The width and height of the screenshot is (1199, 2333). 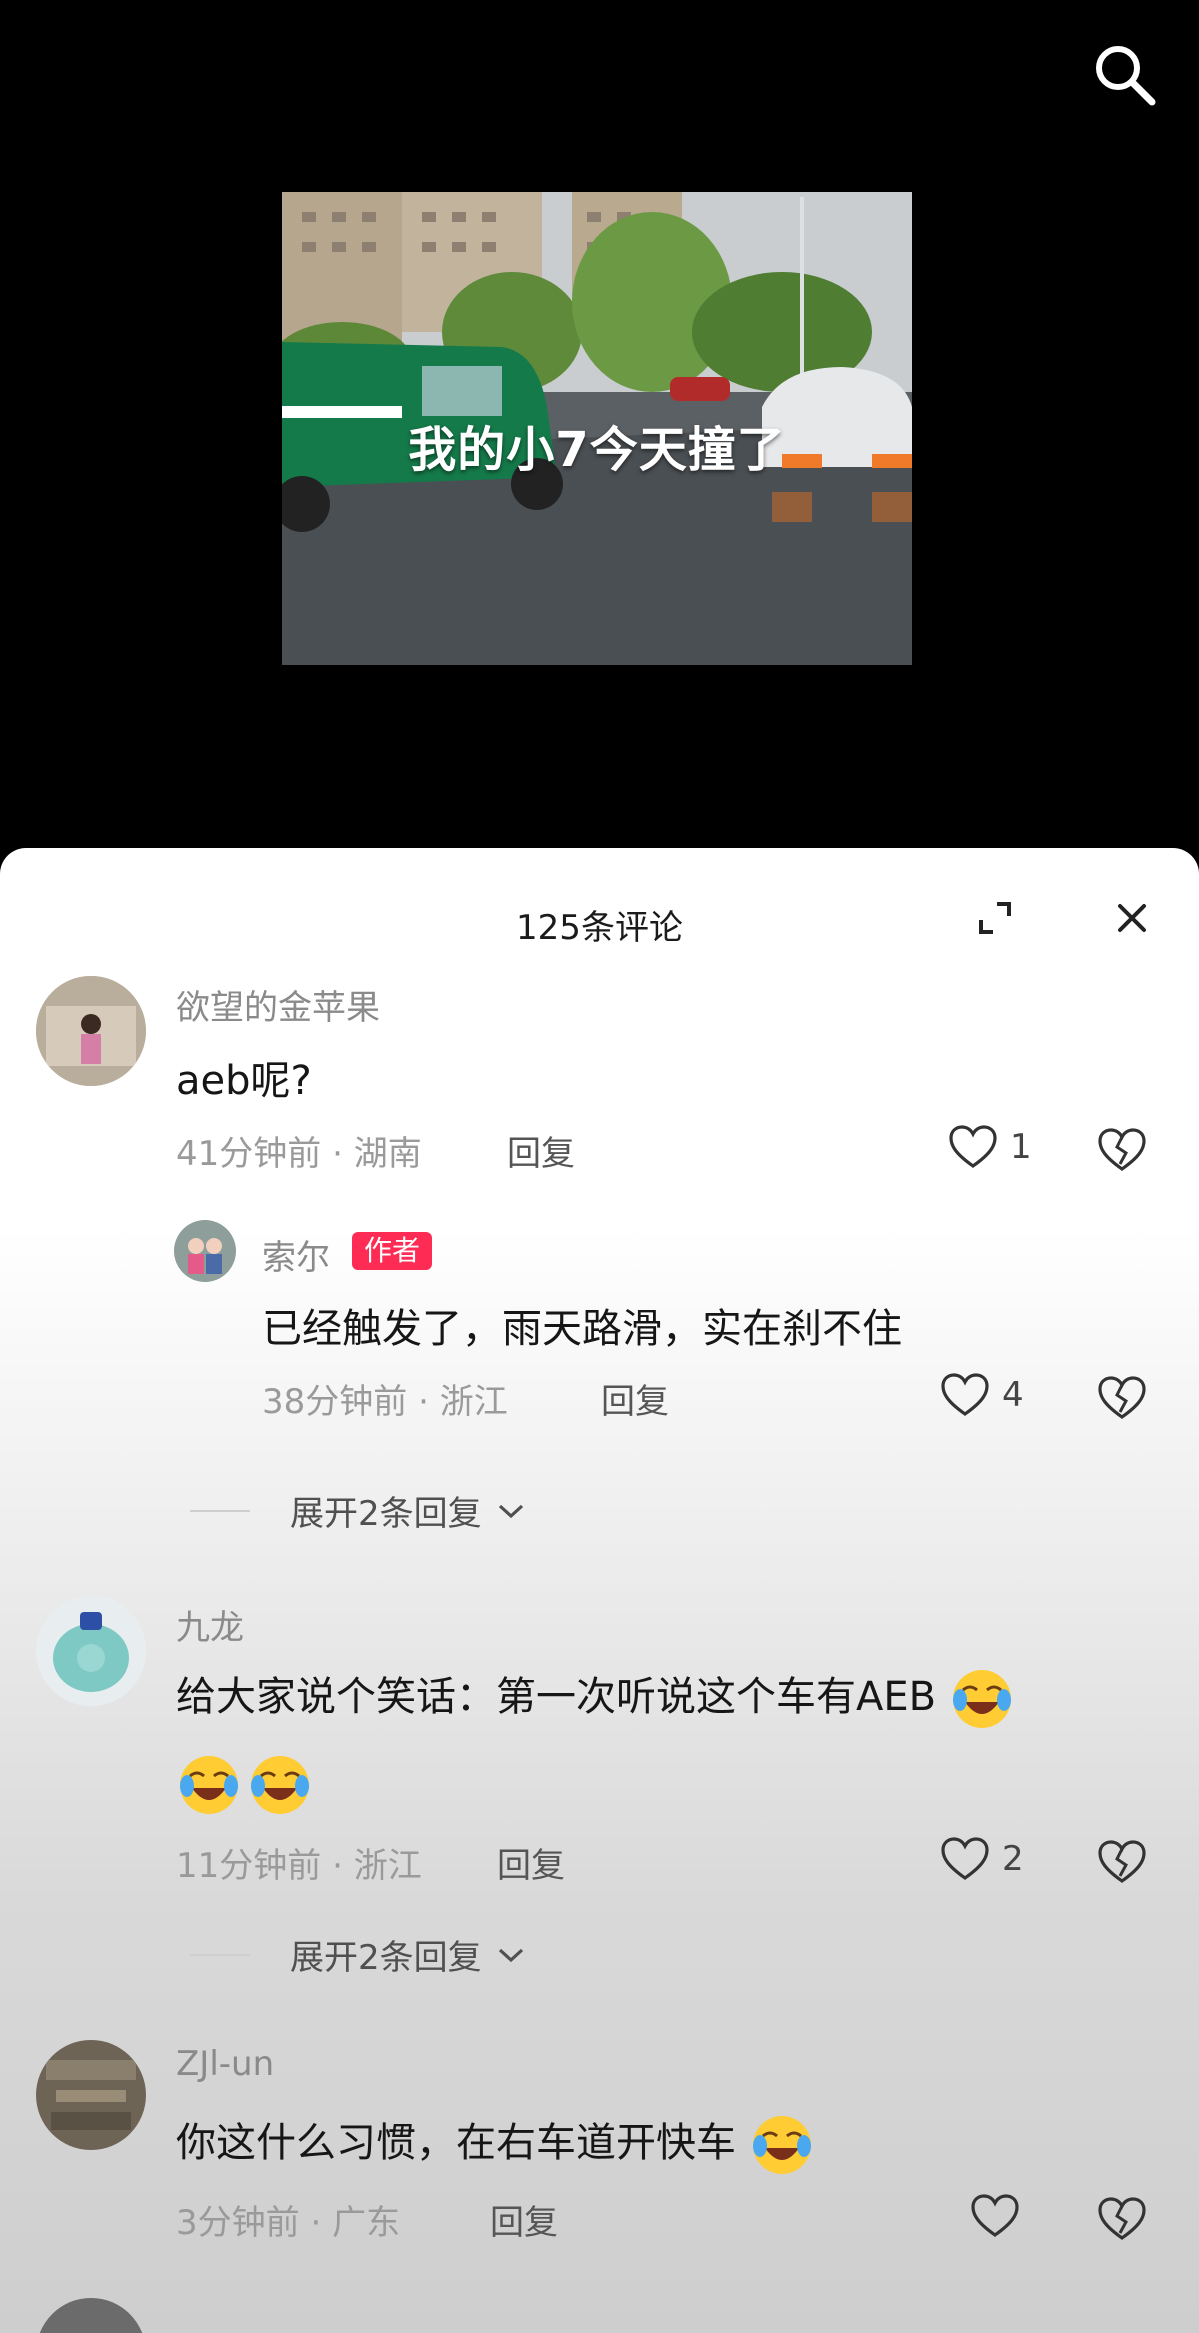 What do you see at coordinates (244, 1077) in the screenshot?
I see `comment-text: aeb呢?` at bounding box center [244, 1077].